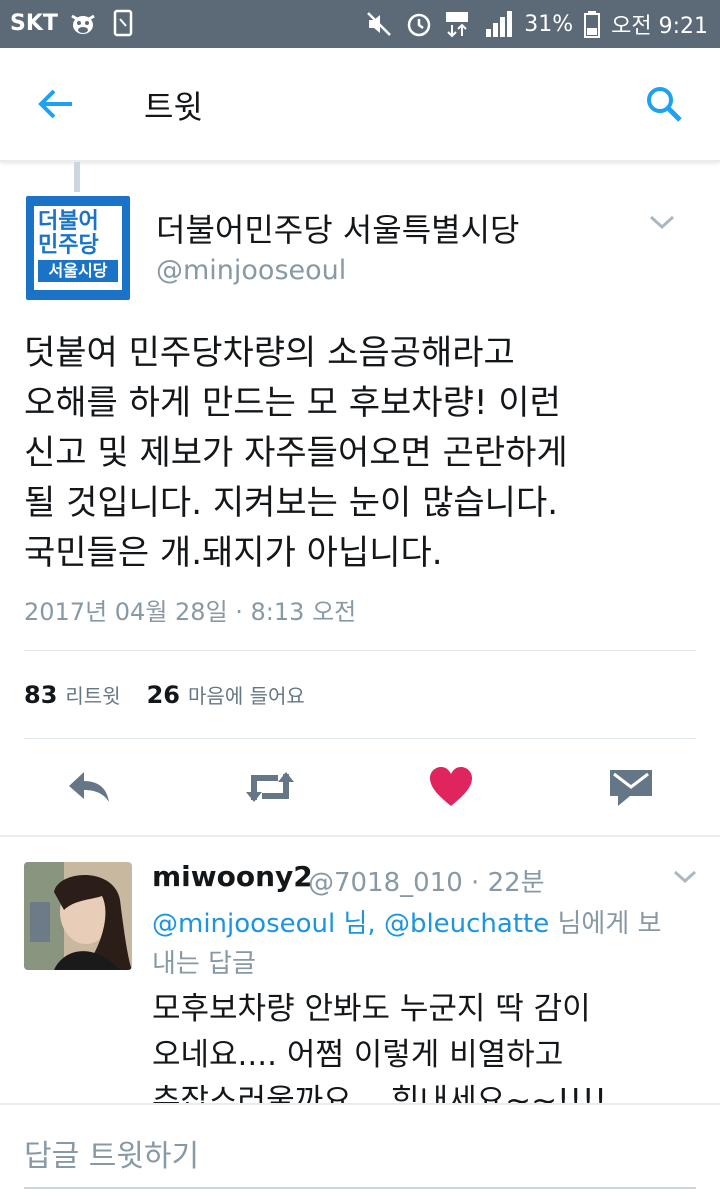 This screenshot has width=720, height=1198. Describe the element at coordinates (659, 26) in the screenshot. I see `clock: 오전 9:21` at that location.